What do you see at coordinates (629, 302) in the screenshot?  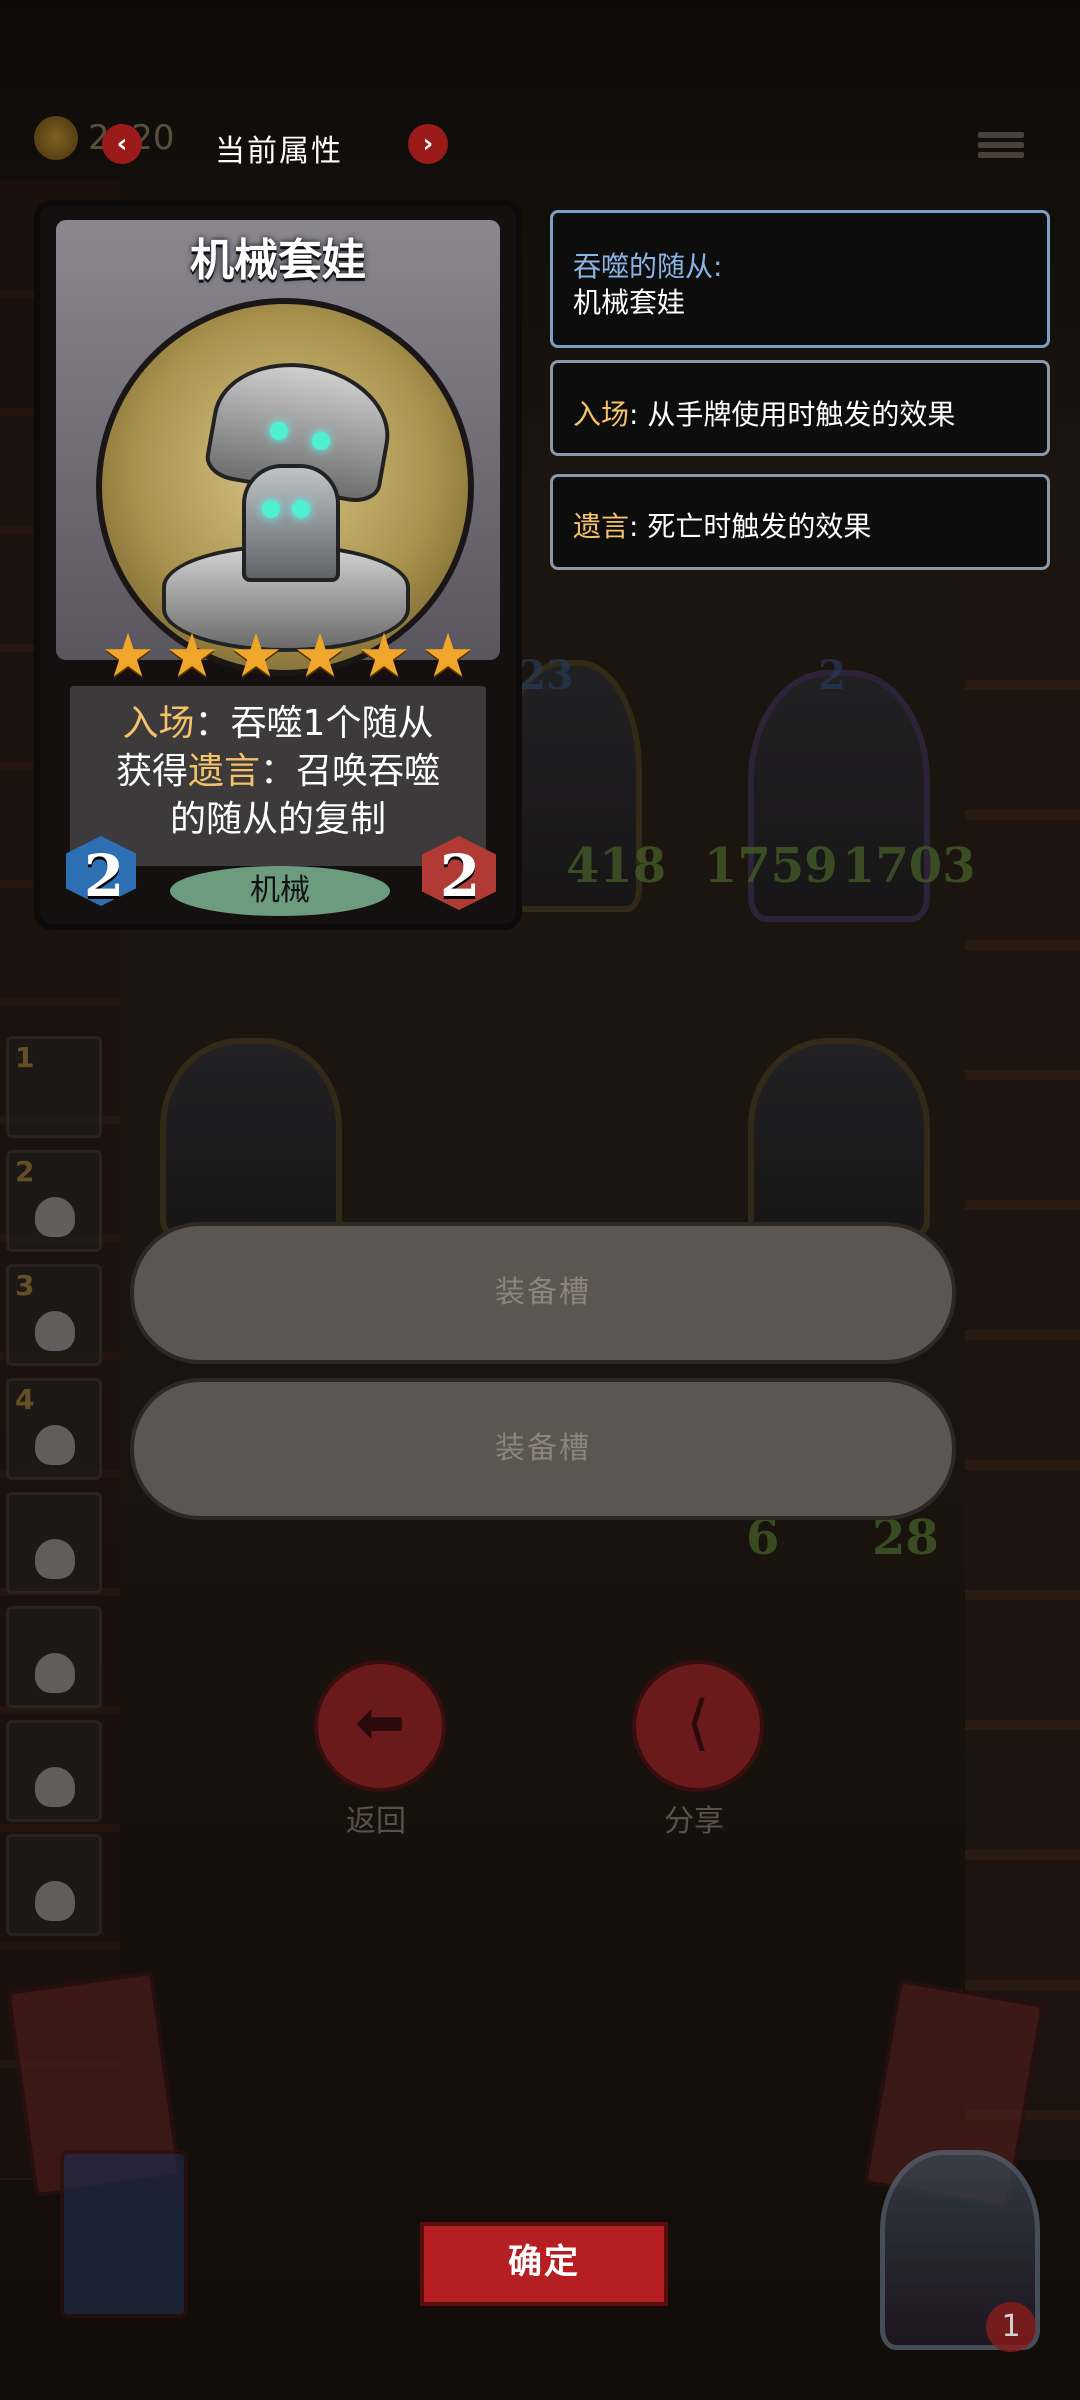 I see `devoured-value: 机械套娃` at bounding box center [629, 302].